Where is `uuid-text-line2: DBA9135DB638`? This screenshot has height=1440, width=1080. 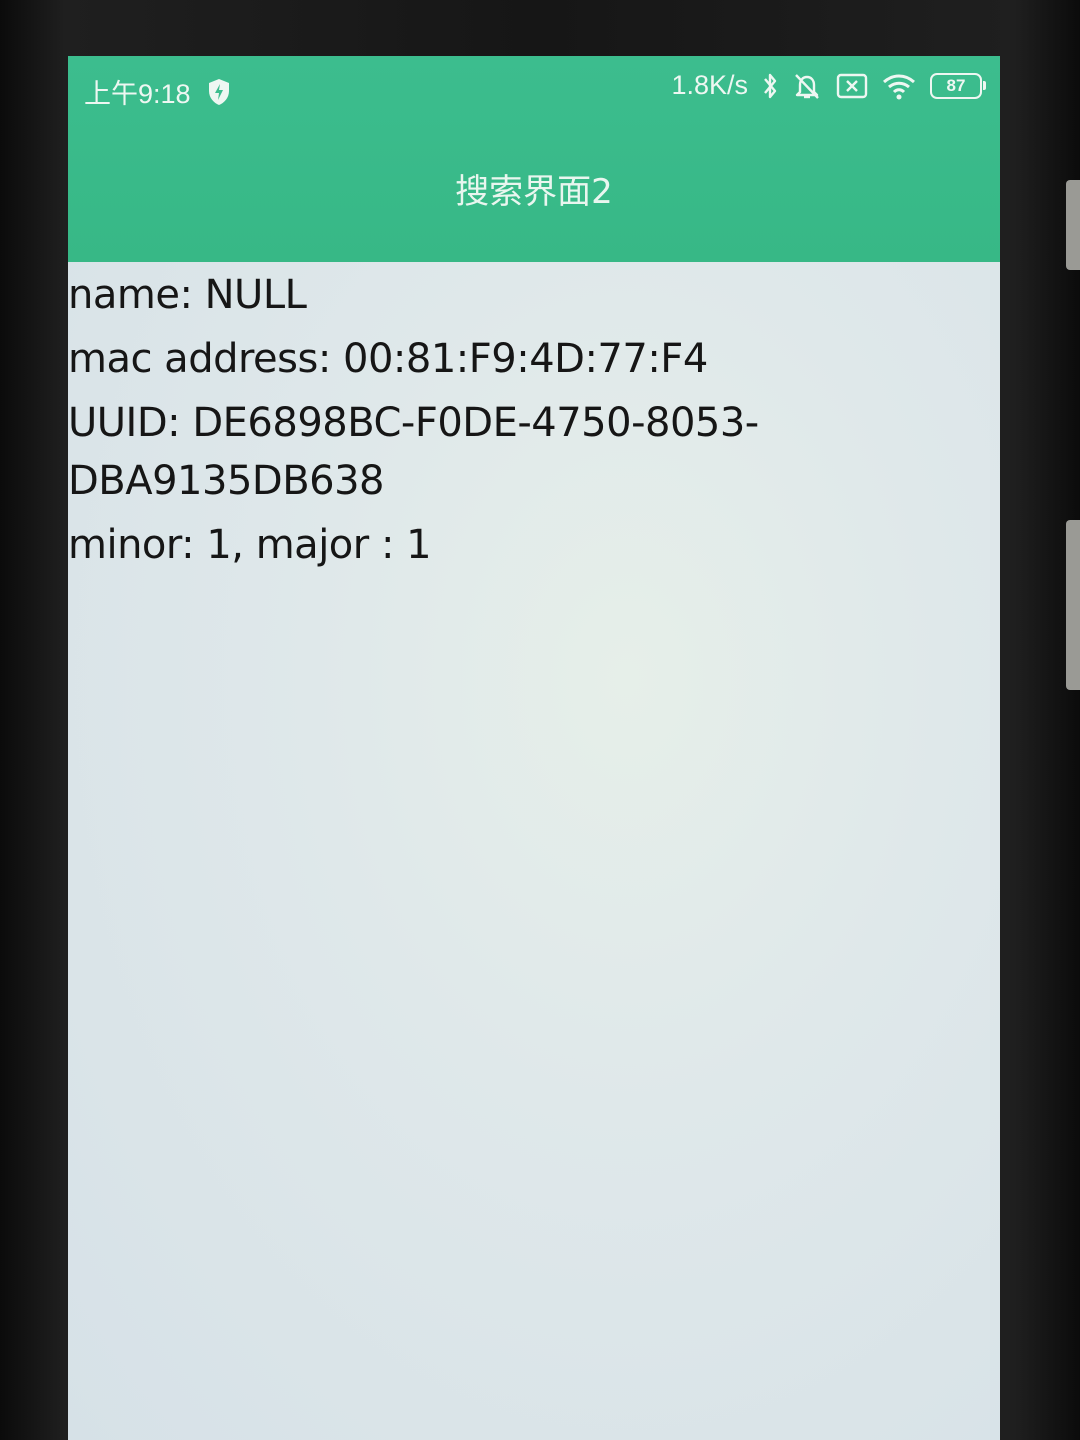 uuid-text-line2: DBA9135DB638 is located at coordinates (226, 481).